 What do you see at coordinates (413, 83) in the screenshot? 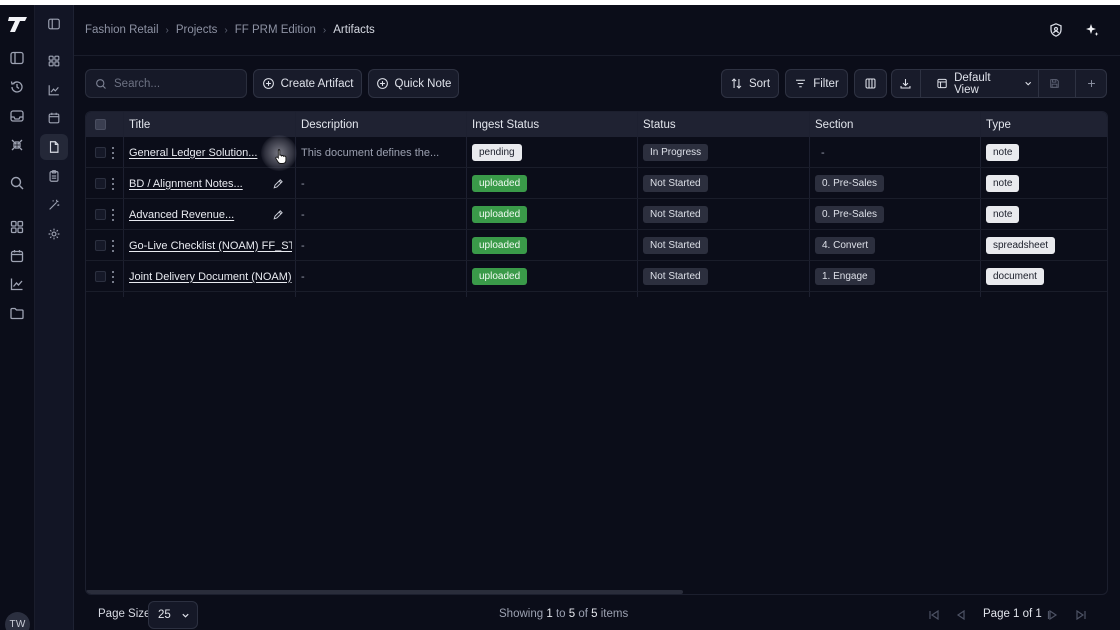
I see `quick-note-button: Quick Note` at bounding box center [413, 83].